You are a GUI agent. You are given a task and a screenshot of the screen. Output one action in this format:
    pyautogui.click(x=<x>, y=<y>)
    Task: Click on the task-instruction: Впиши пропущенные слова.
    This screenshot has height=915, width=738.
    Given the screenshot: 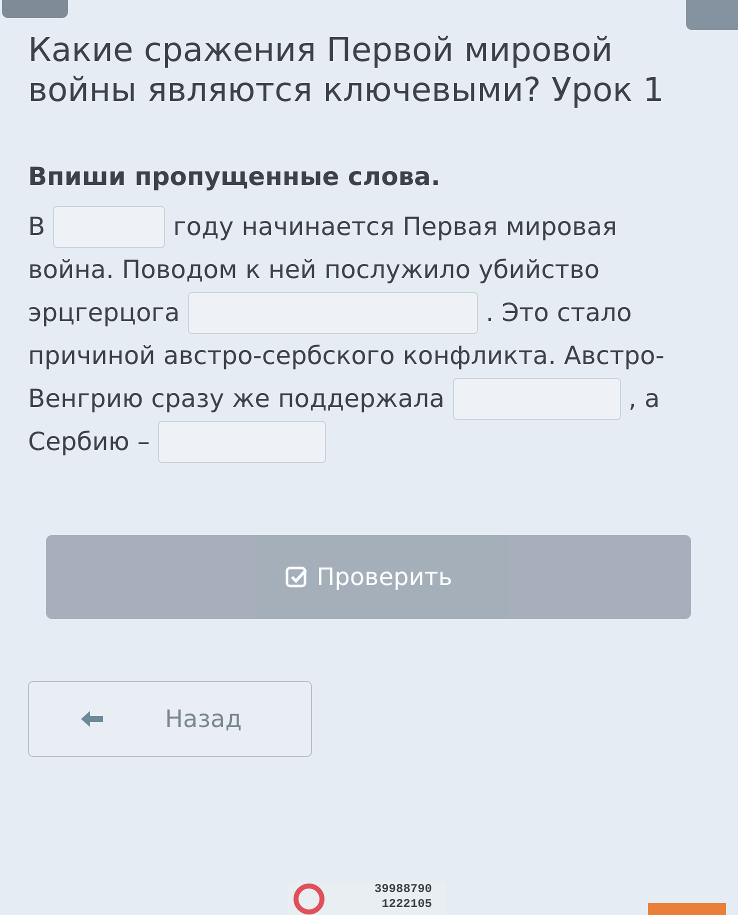 What is the action you would take?
    pyautogui.click(x=235, y=176)
    